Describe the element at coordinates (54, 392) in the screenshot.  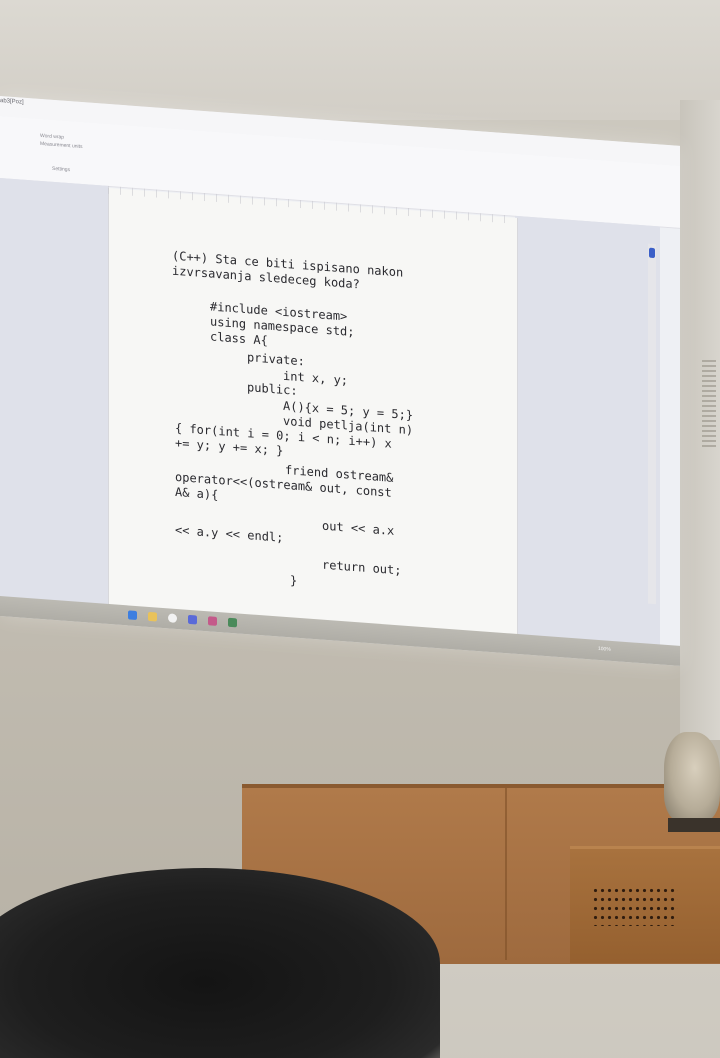
I see `left-margin-pane` at that location.